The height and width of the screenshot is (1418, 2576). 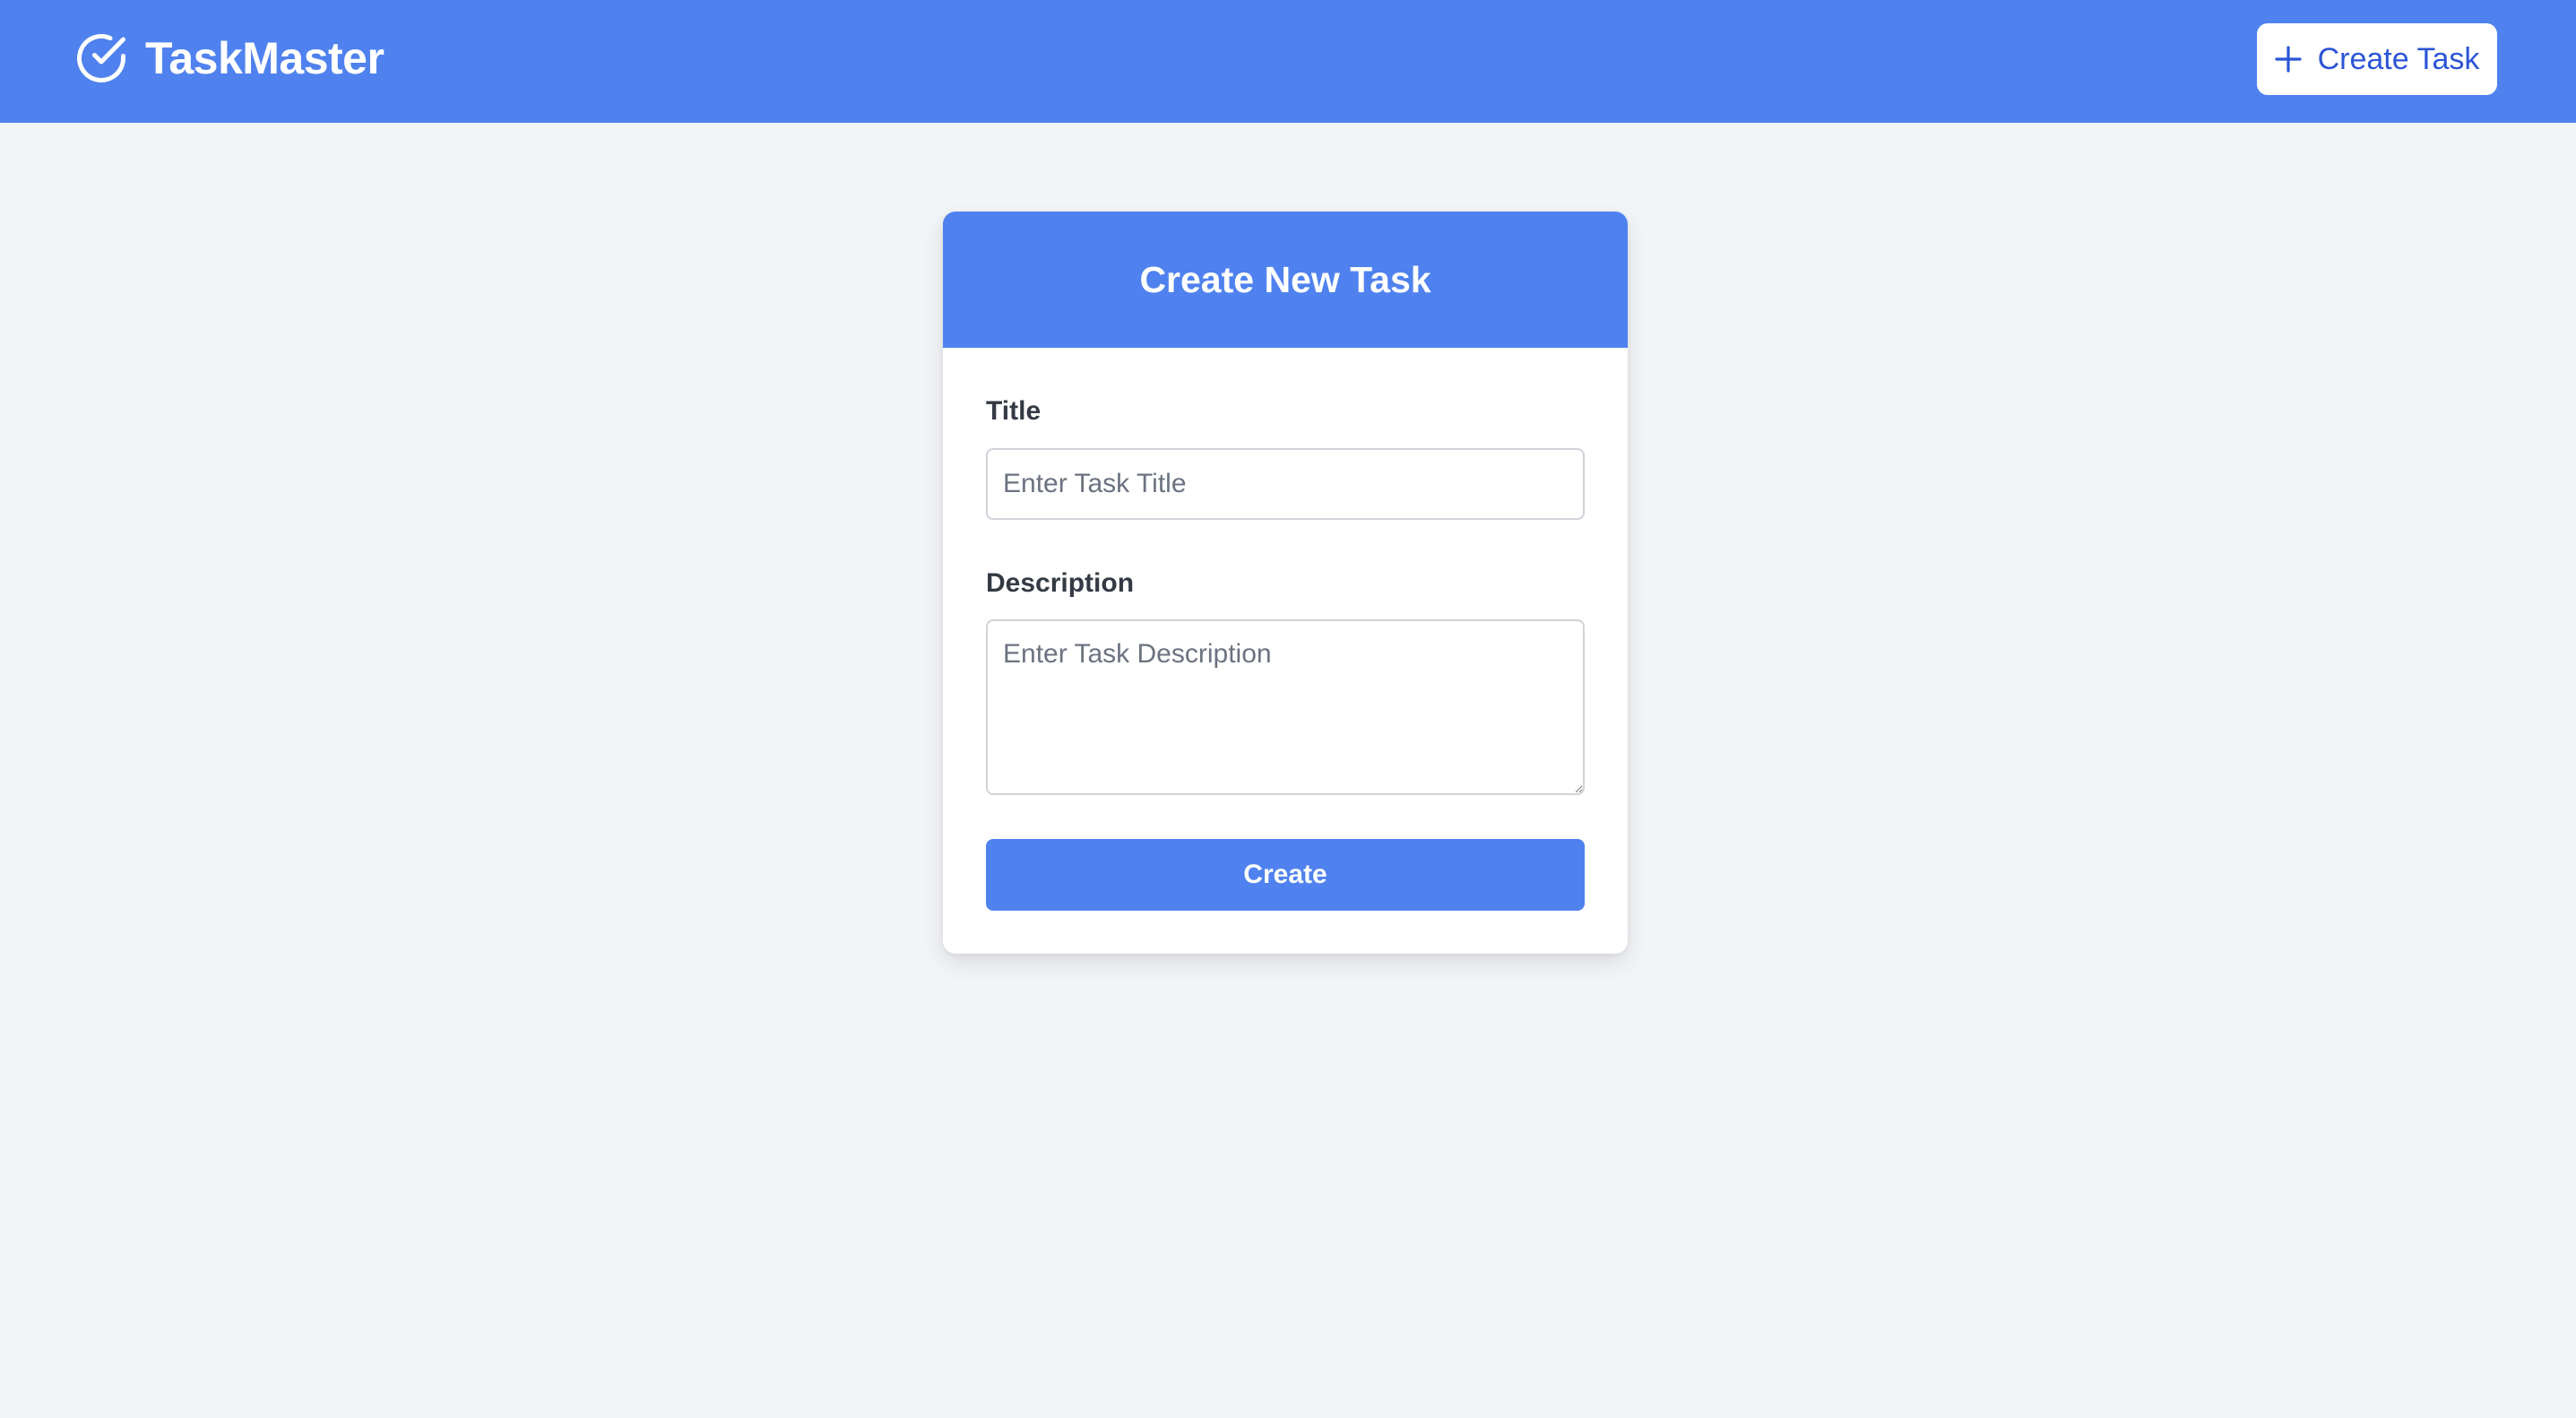 What do you see at coordinates (1014, 411) in the screenshot?
I see `title-label: Title` at bounding box center [1014, 411].